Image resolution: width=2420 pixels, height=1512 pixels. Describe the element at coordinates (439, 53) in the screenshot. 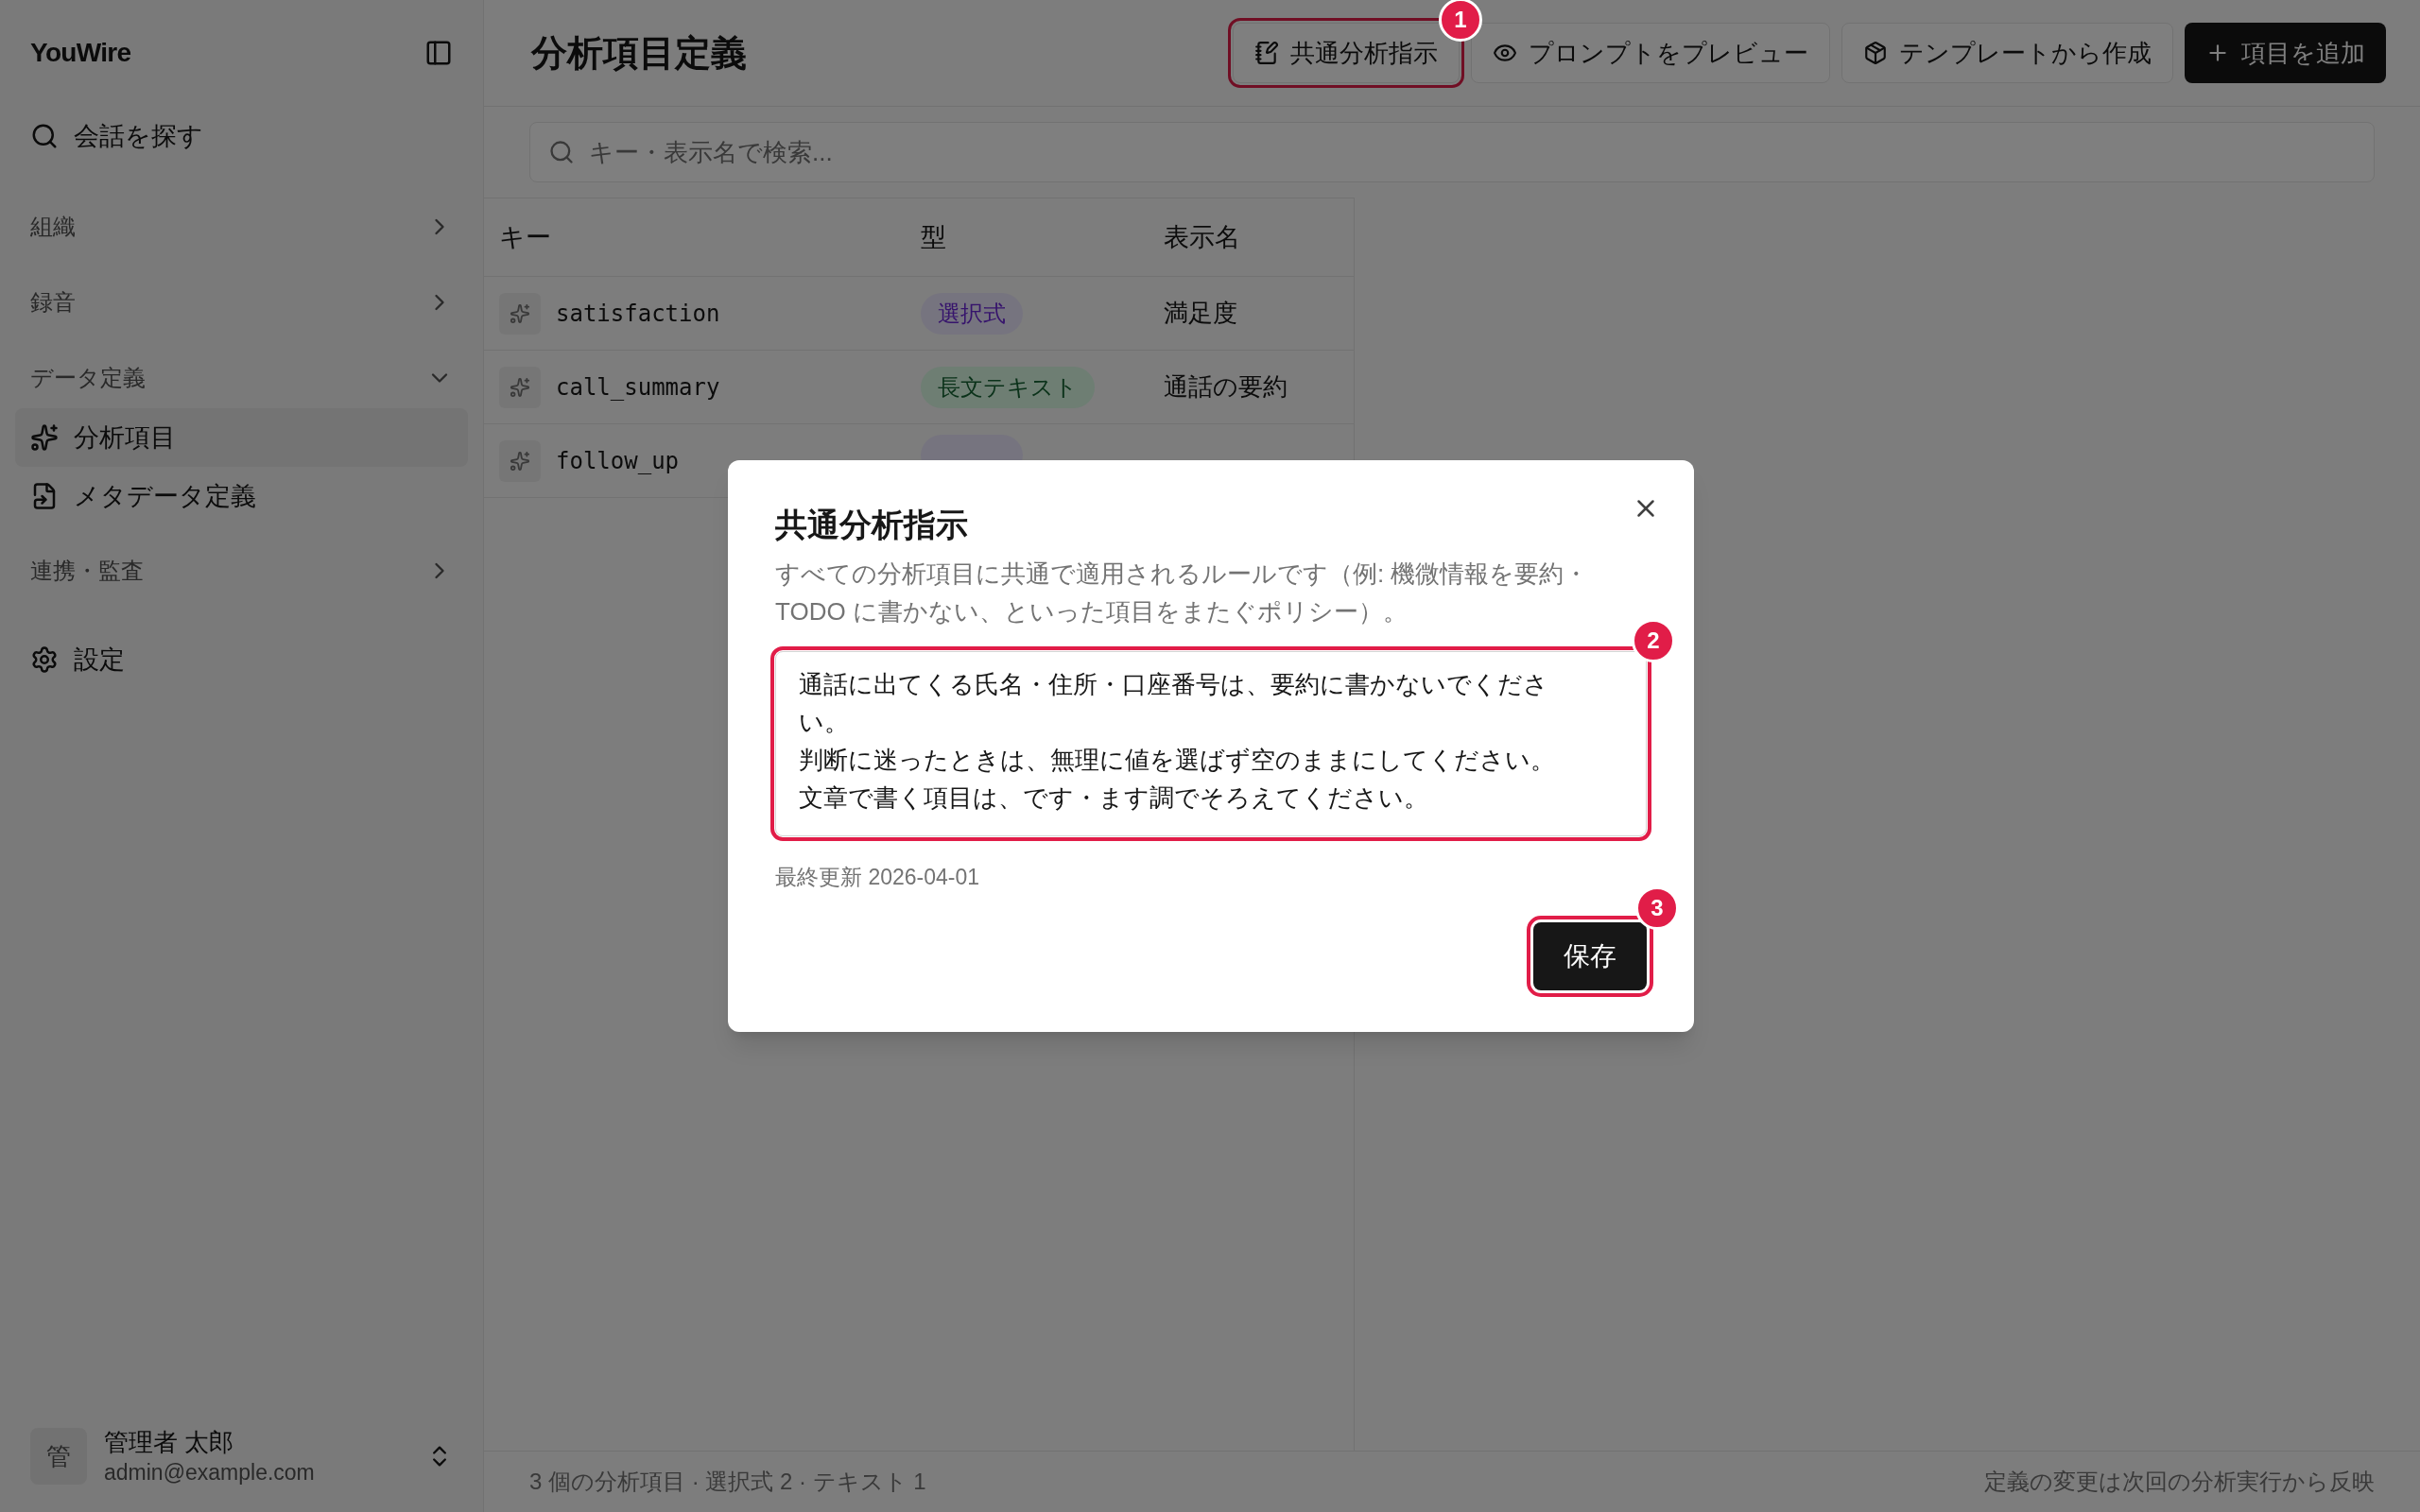

I see `sidebar-toggle-icon` at that location.